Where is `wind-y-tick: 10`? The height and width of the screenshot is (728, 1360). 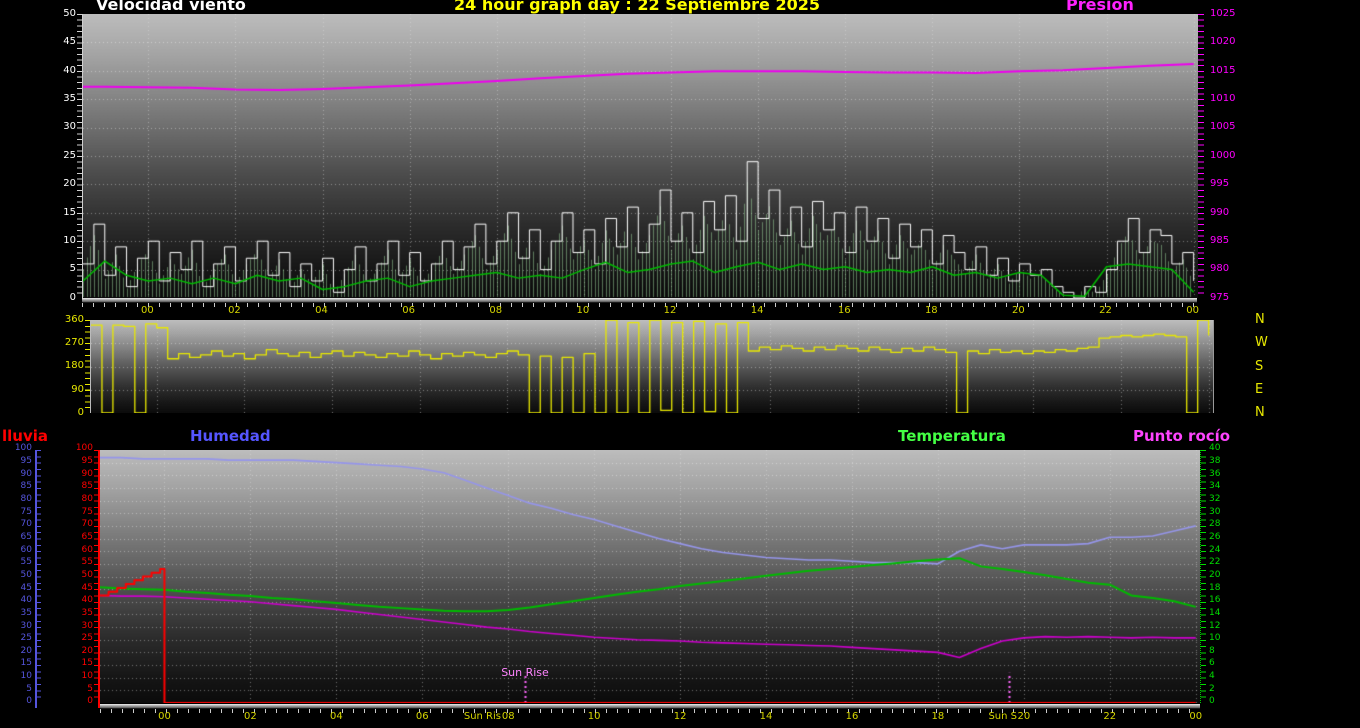 wind-y-tick: 10 is located at coordinates (69, 240).